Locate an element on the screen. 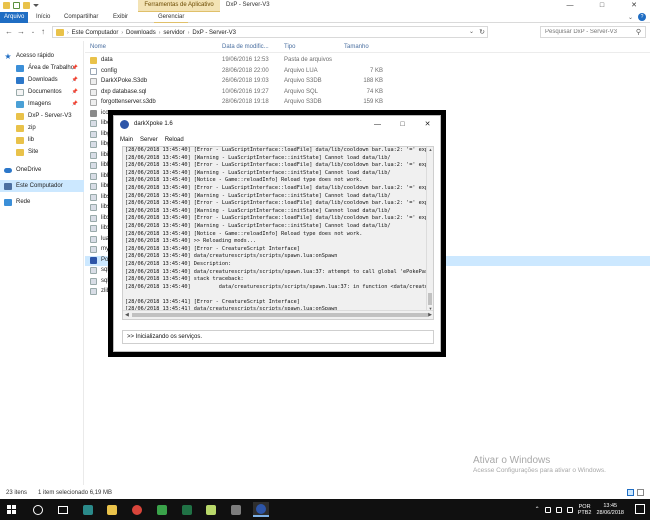 The image size is (650, 520). log-line: [28/06/2018 13:45:40] Description: is located at coordinates (178, 263).